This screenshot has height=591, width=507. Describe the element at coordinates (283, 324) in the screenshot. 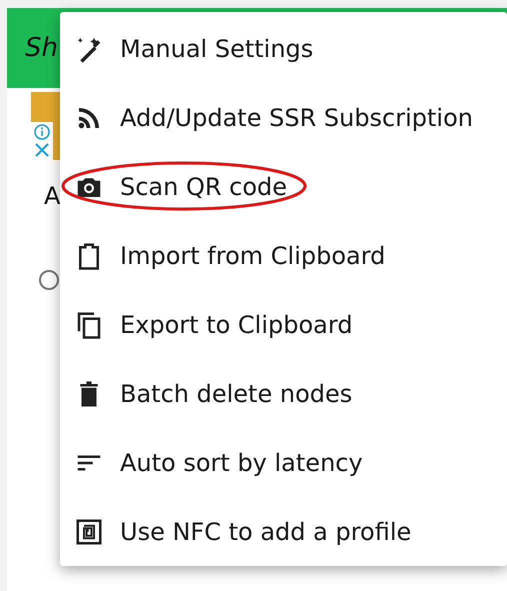

I see `menu-item: Export to Clipboard` at that location.